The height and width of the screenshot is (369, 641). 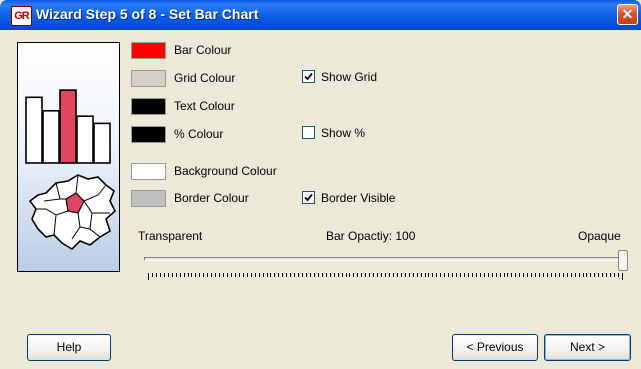 What do you see at coordinates (170, 236) in the screenshot?
I see `slider-min-label: Transparent` at bounding box center [170, 236].